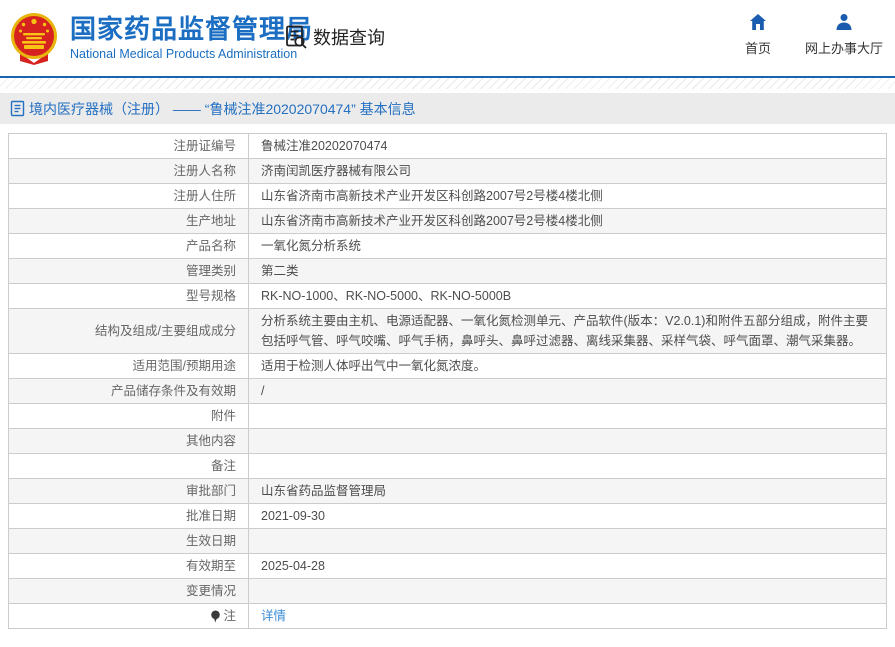 This screenshot has width=895, height=647. What do you see at coordinates (128, 416) in the screenshot?
I see `row-label: 附件` at bounding box center [128, 416].